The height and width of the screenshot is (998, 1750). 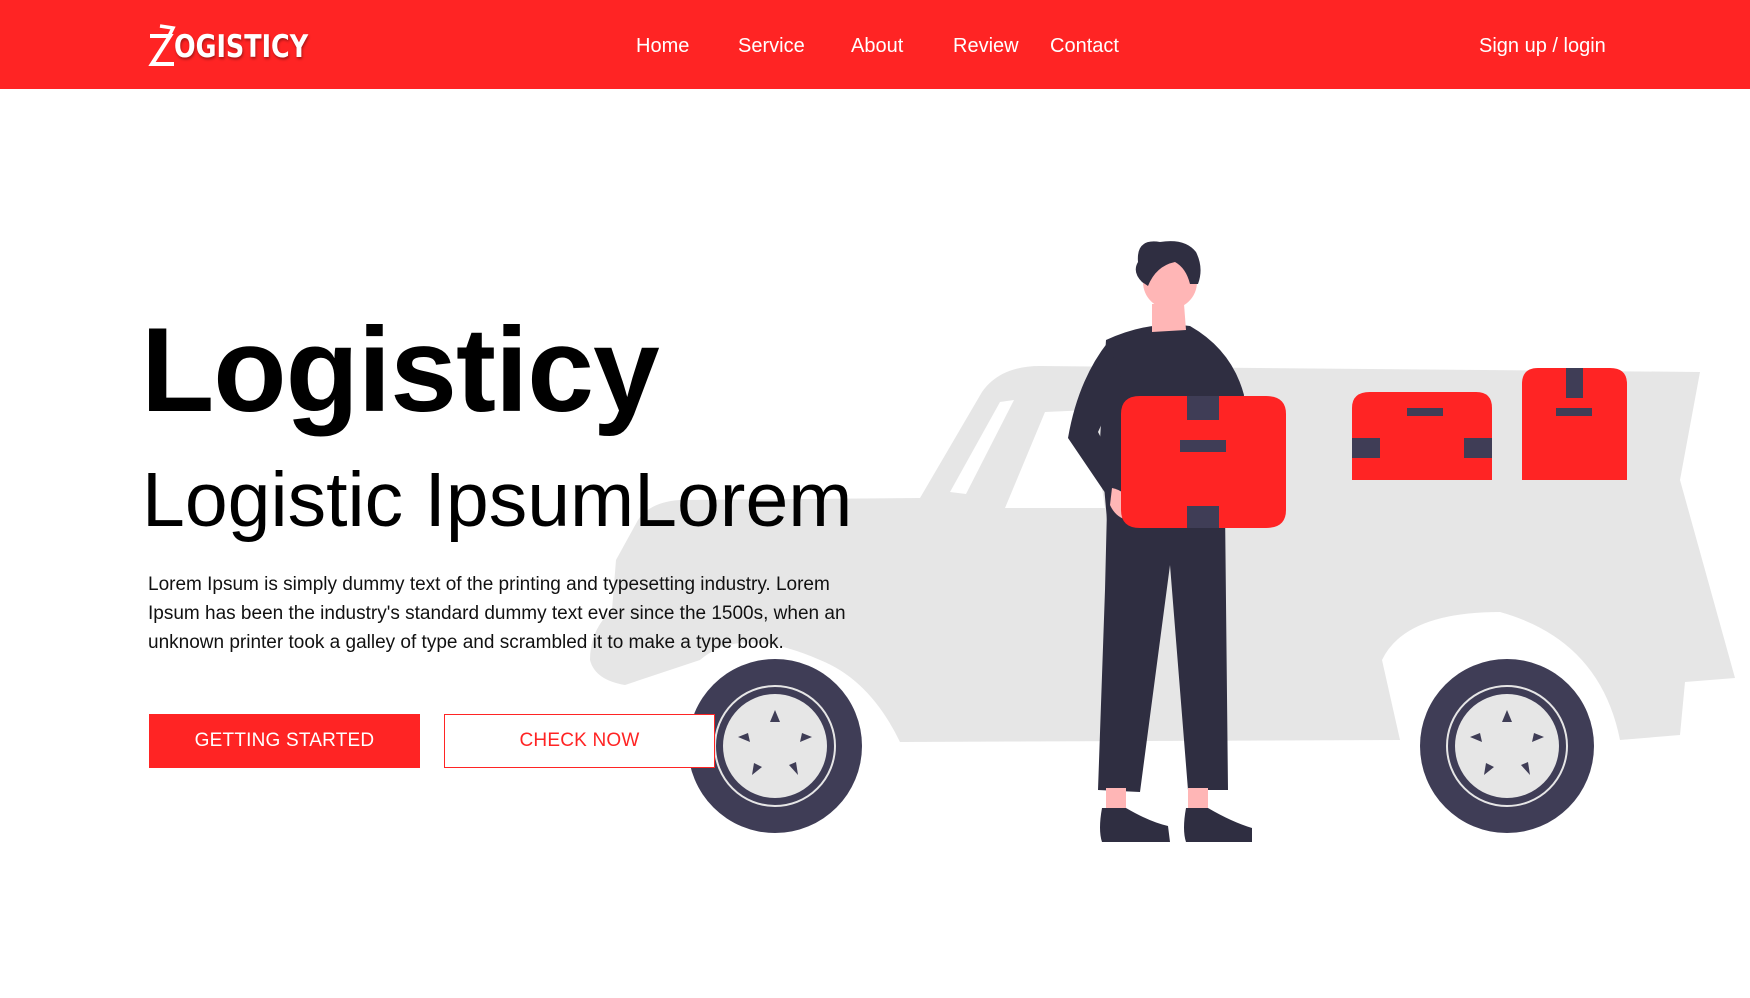 What do you see at coordinates (284, 741) in the screenshot?
I see `getting-started-button: GETTING STARTED` at bounding box center [284, 741].